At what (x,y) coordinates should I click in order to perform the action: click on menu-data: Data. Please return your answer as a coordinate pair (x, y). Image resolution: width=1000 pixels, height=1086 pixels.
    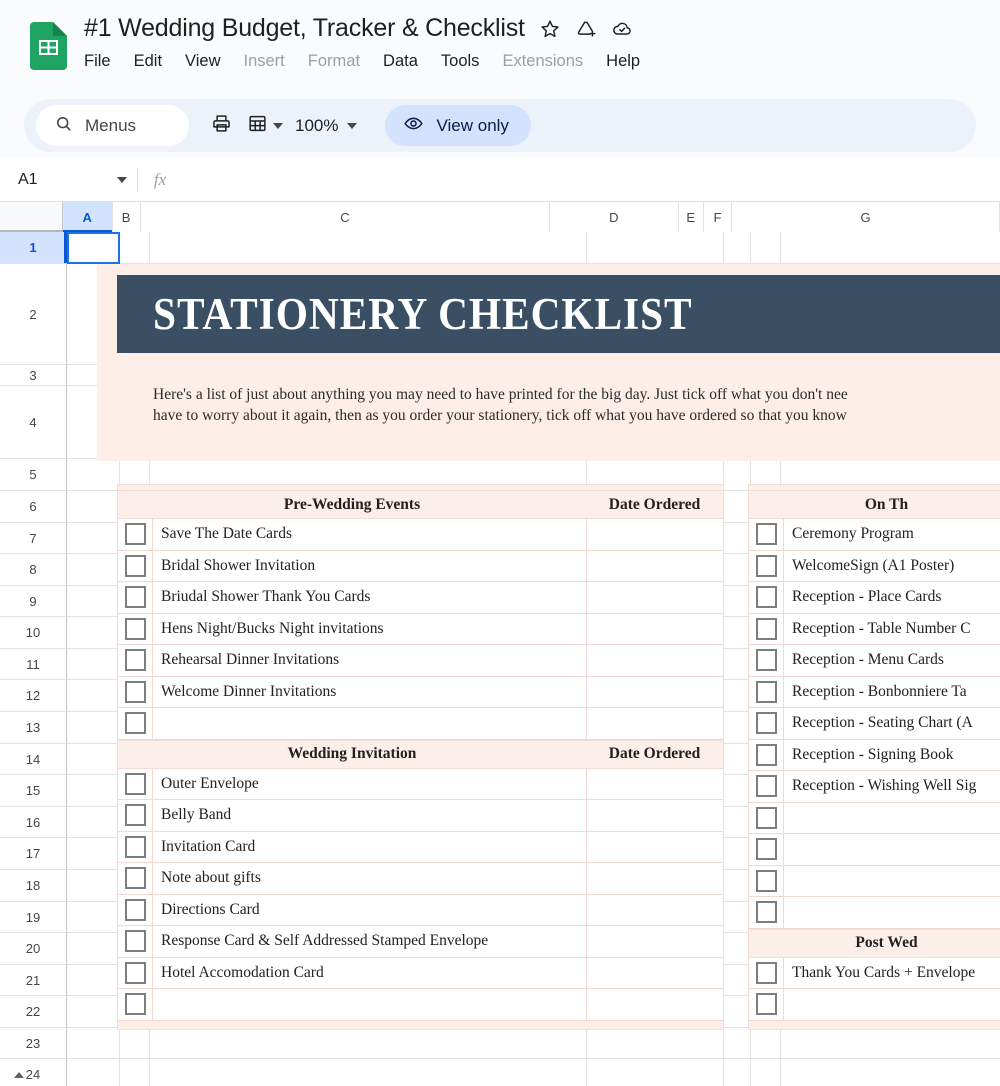
    Looking at the image, I should click on (400, 61).